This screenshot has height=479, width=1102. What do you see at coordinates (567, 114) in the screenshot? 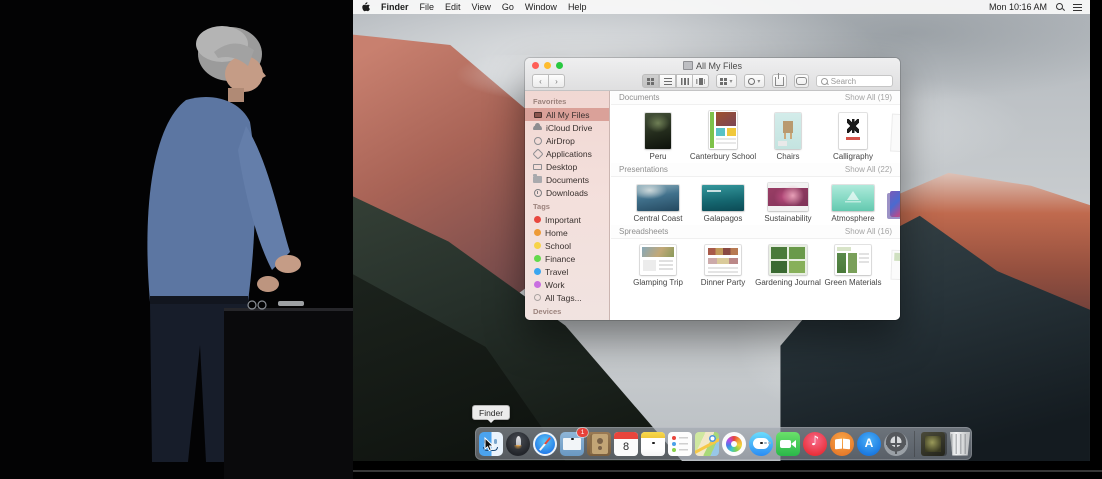
I see `sidebar-item-all-my-files: All My Files` at bounding box center [567, 114].